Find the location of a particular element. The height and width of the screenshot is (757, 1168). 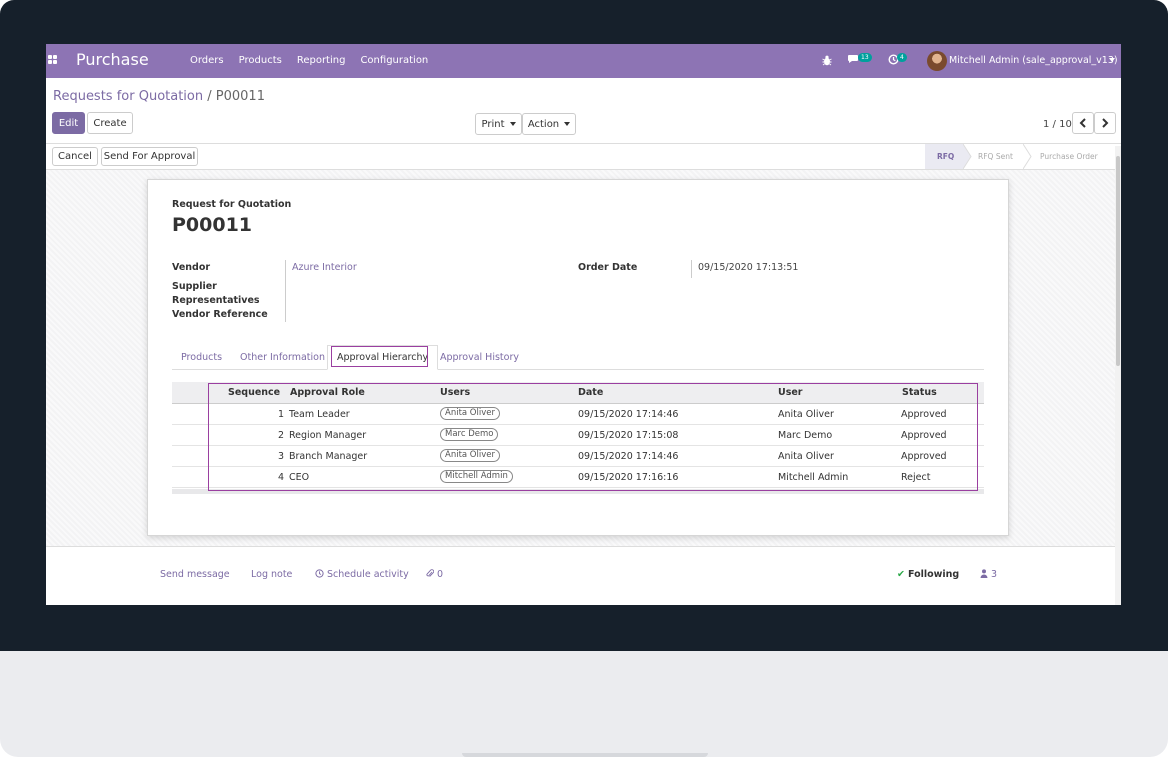

apps-menu-icon is located at coordinates (52, 59).